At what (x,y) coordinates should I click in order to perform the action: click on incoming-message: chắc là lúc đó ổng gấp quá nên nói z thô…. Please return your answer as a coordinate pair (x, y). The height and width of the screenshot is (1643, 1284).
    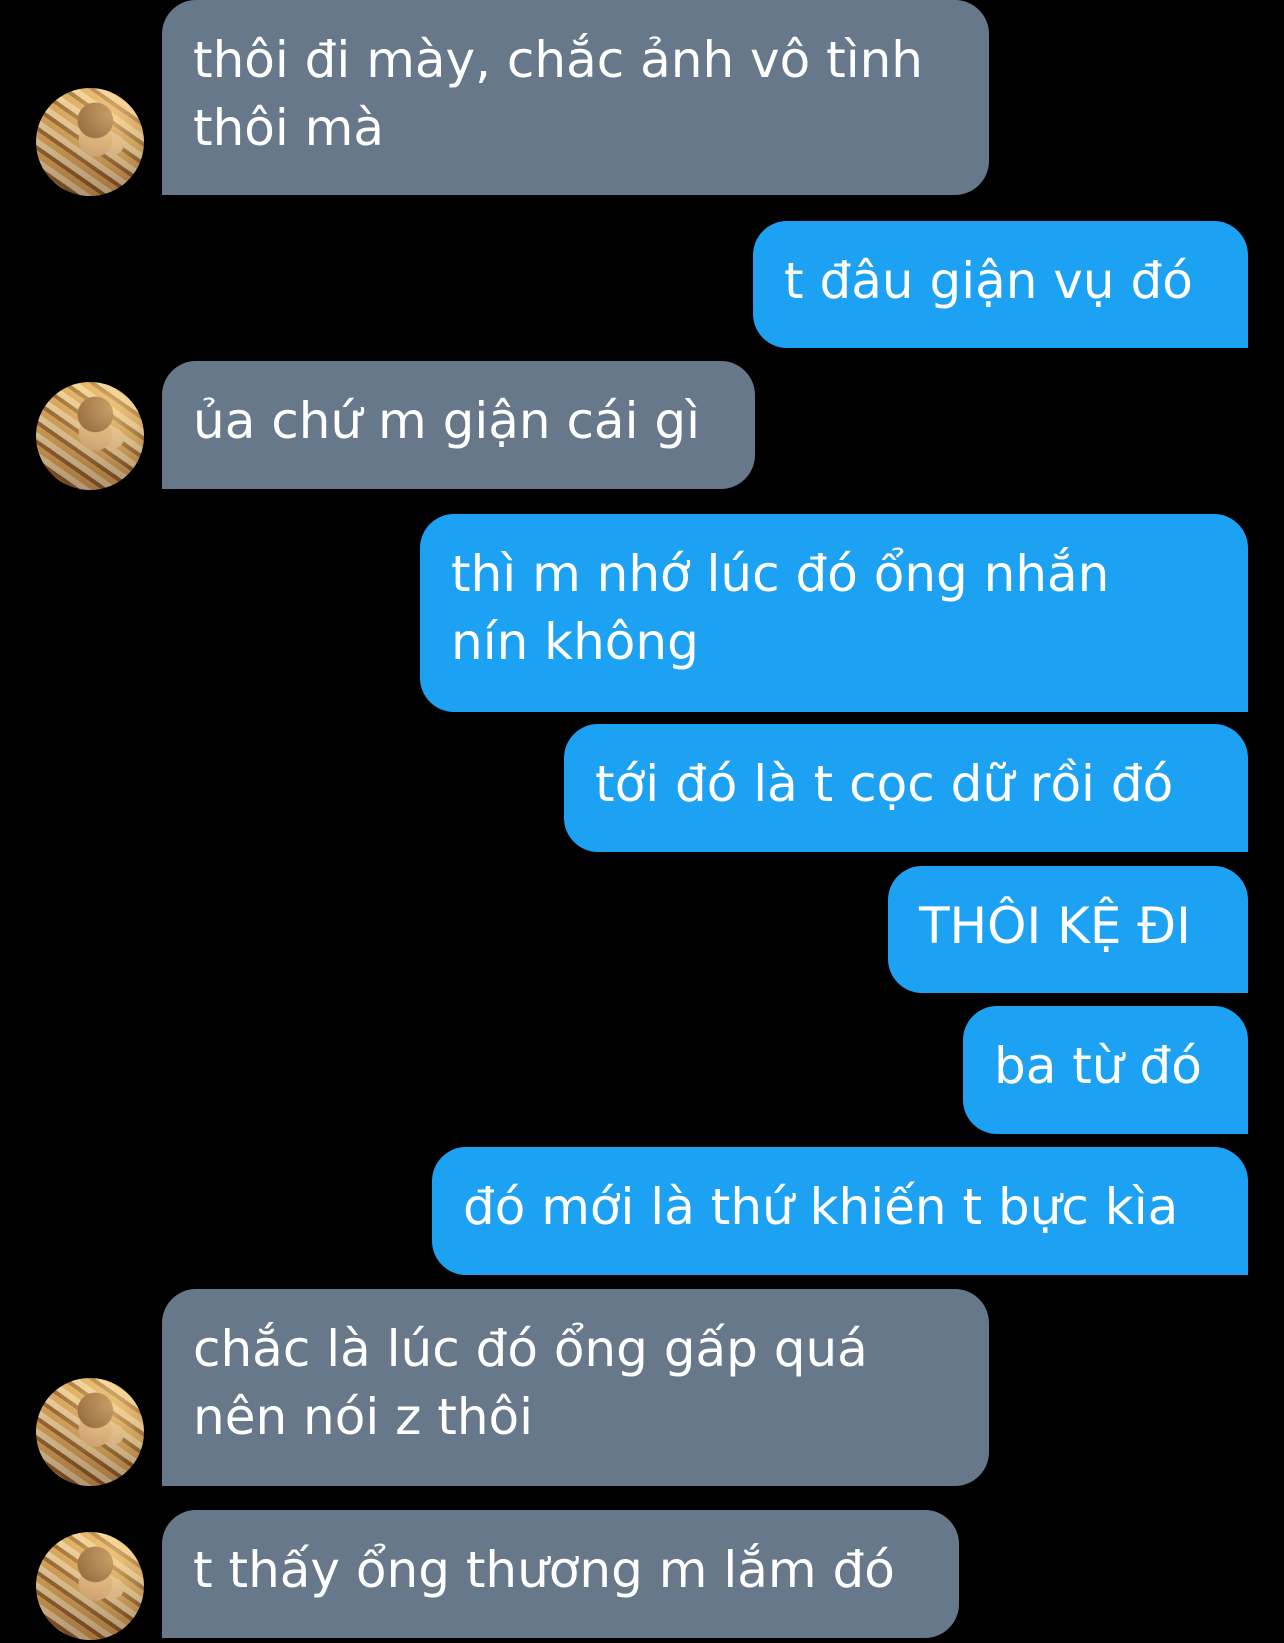
    Looking at the image, I should click on (575, 1387).